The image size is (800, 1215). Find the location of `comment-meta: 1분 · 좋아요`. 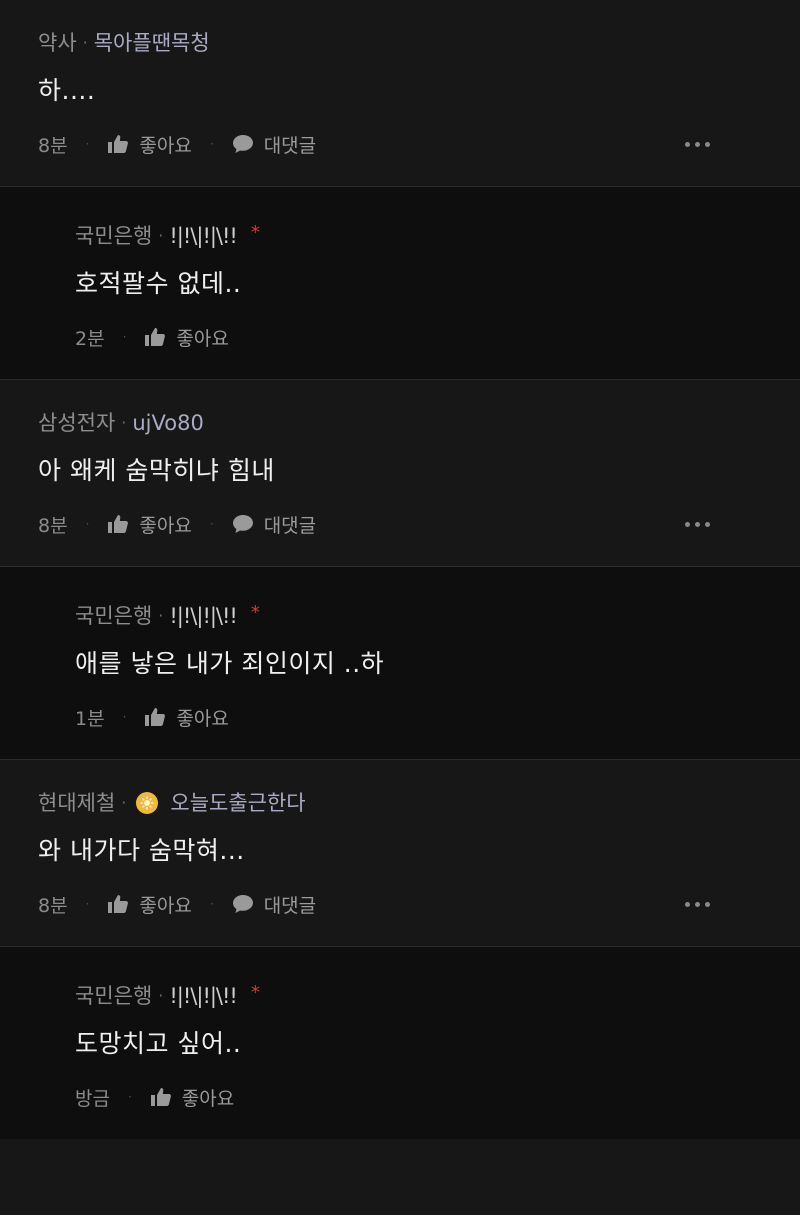

comment-meta: 1분 · 좋아요 is located at coordinates (417, 732).